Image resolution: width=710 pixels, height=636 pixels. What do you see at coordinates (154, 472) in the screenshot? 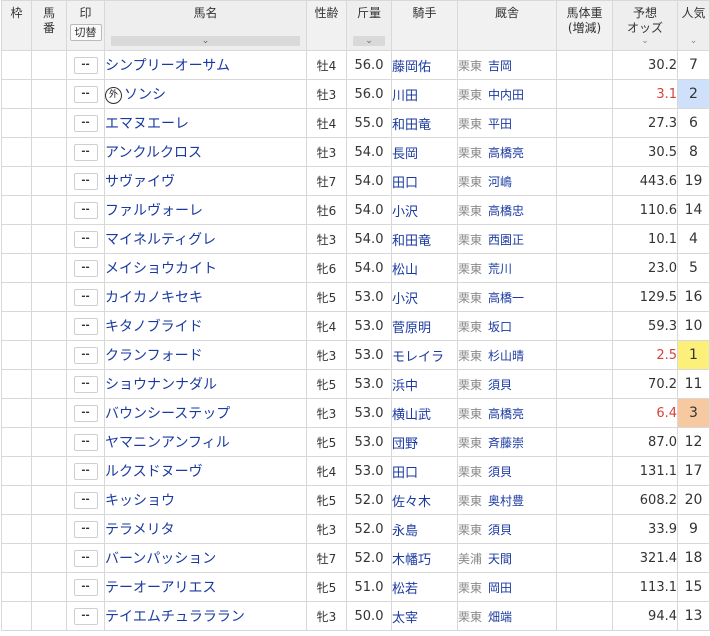
I see `horse-name-link: ルクスドヌーヴ` at bounding box center [154, 472].